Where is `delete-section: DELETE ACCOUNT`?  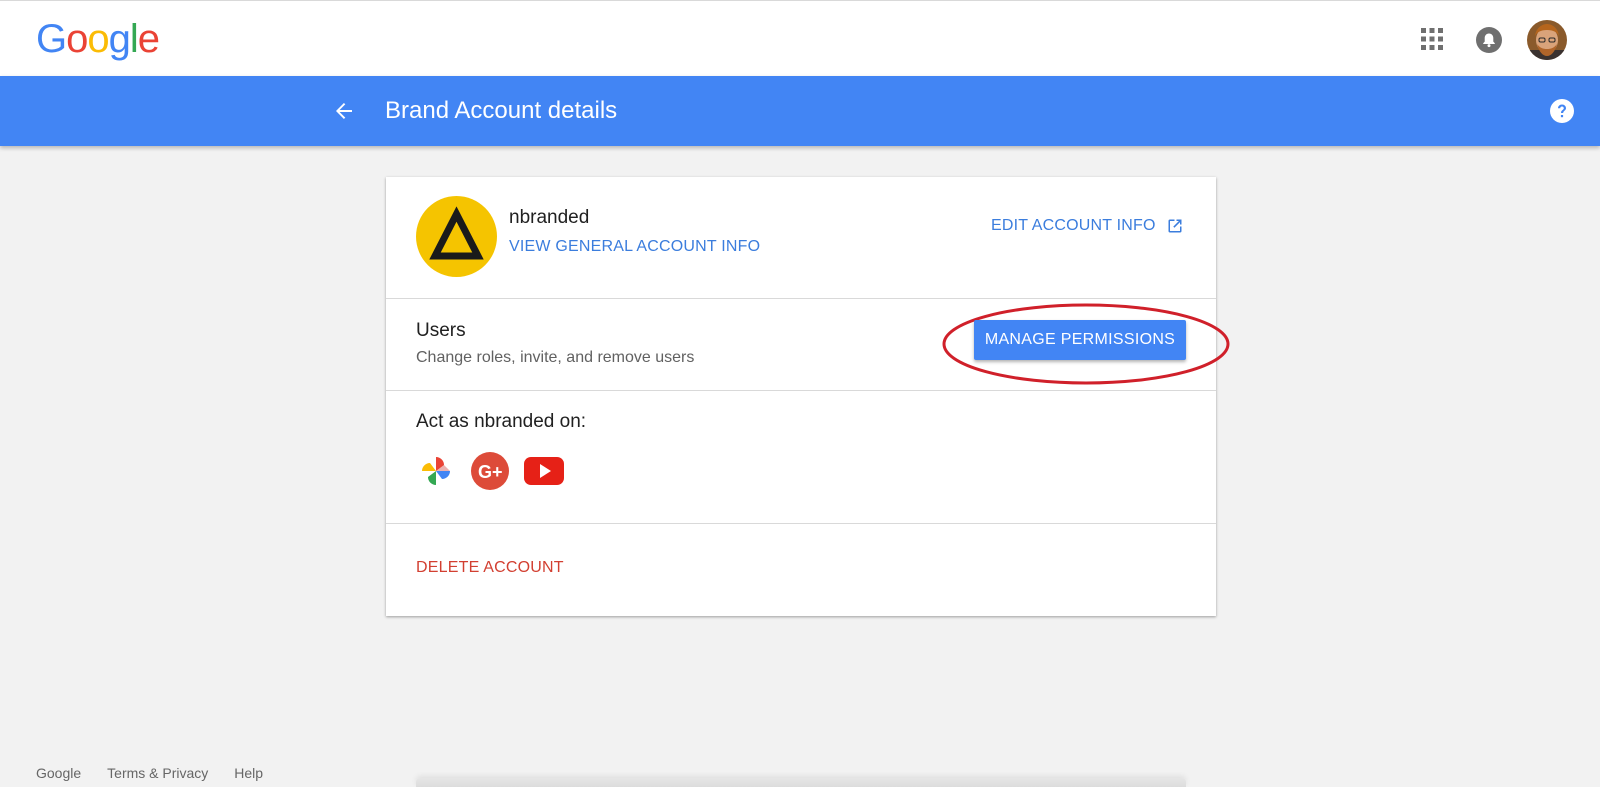
delete-section: DELETE ACCOUNT is located at coordinates (801, 570).